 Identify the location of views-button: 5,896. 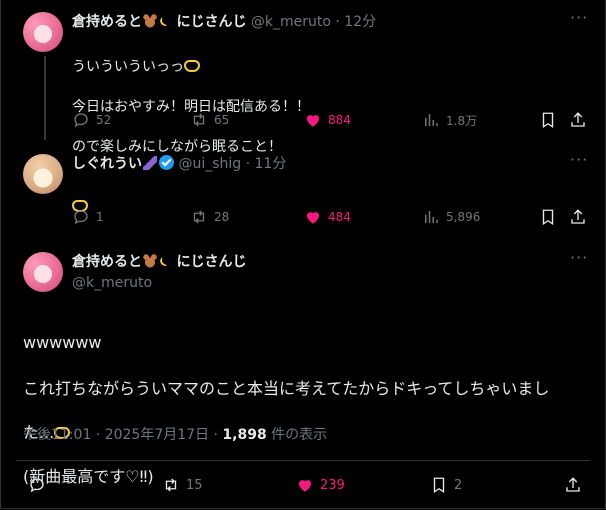
(451, 217).